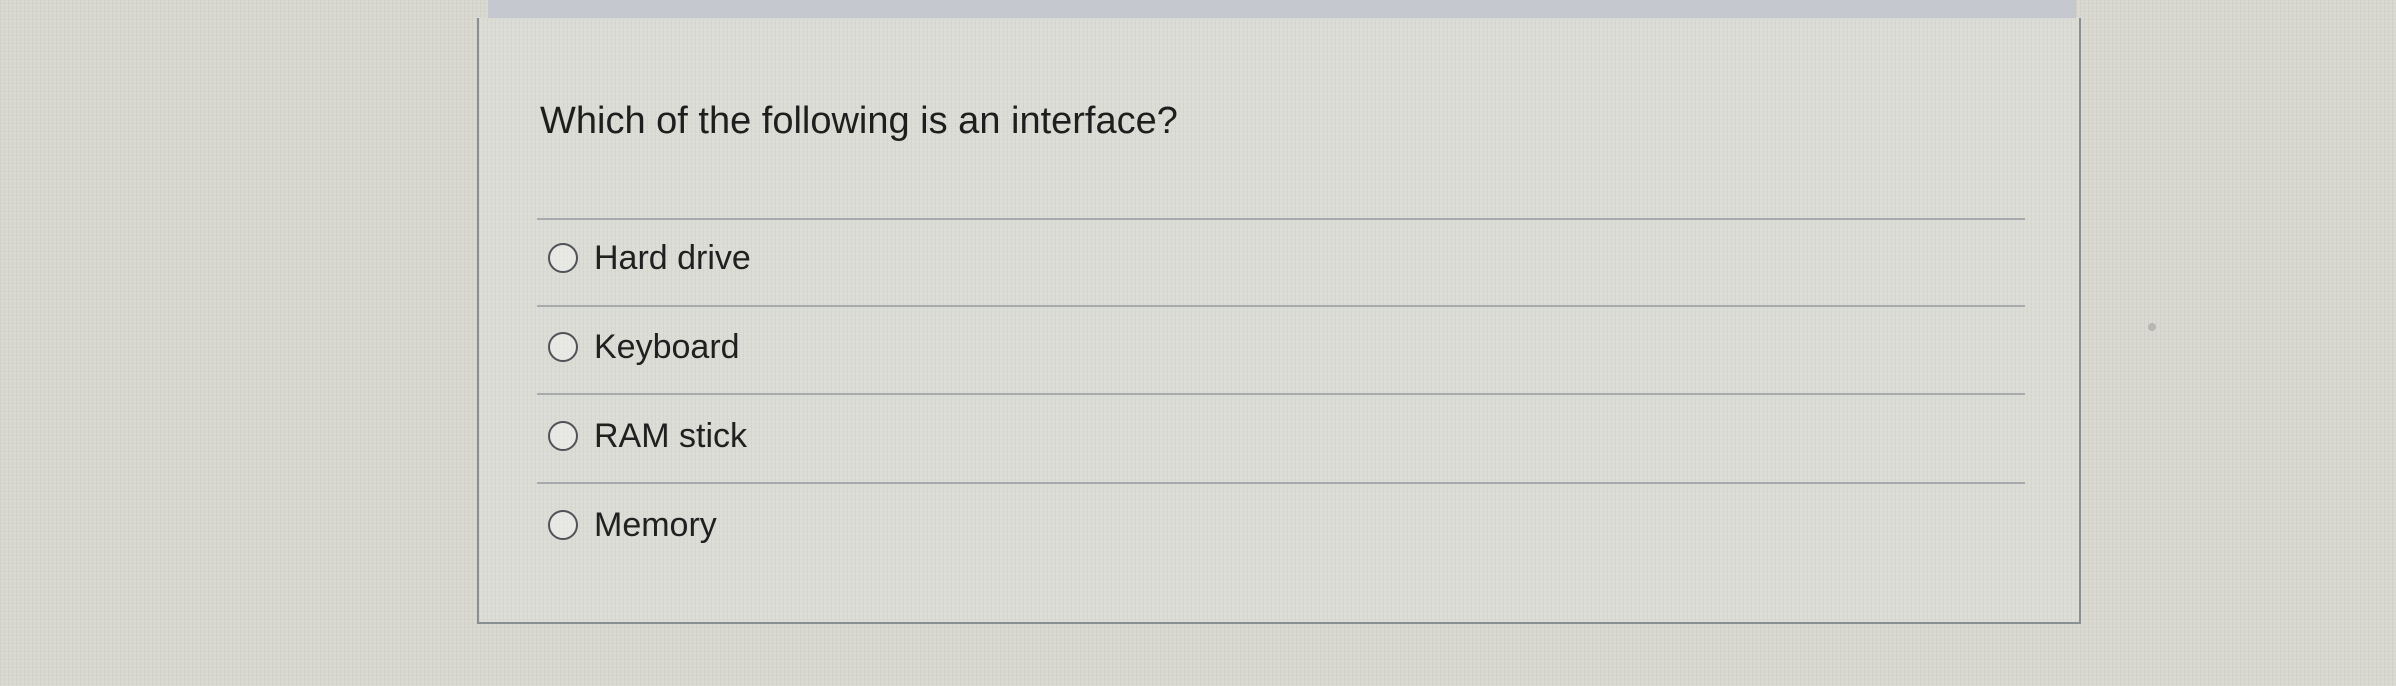  Describe the element at coordinates (2152, 327) in the screenshot. I see `background-speck` at that location.